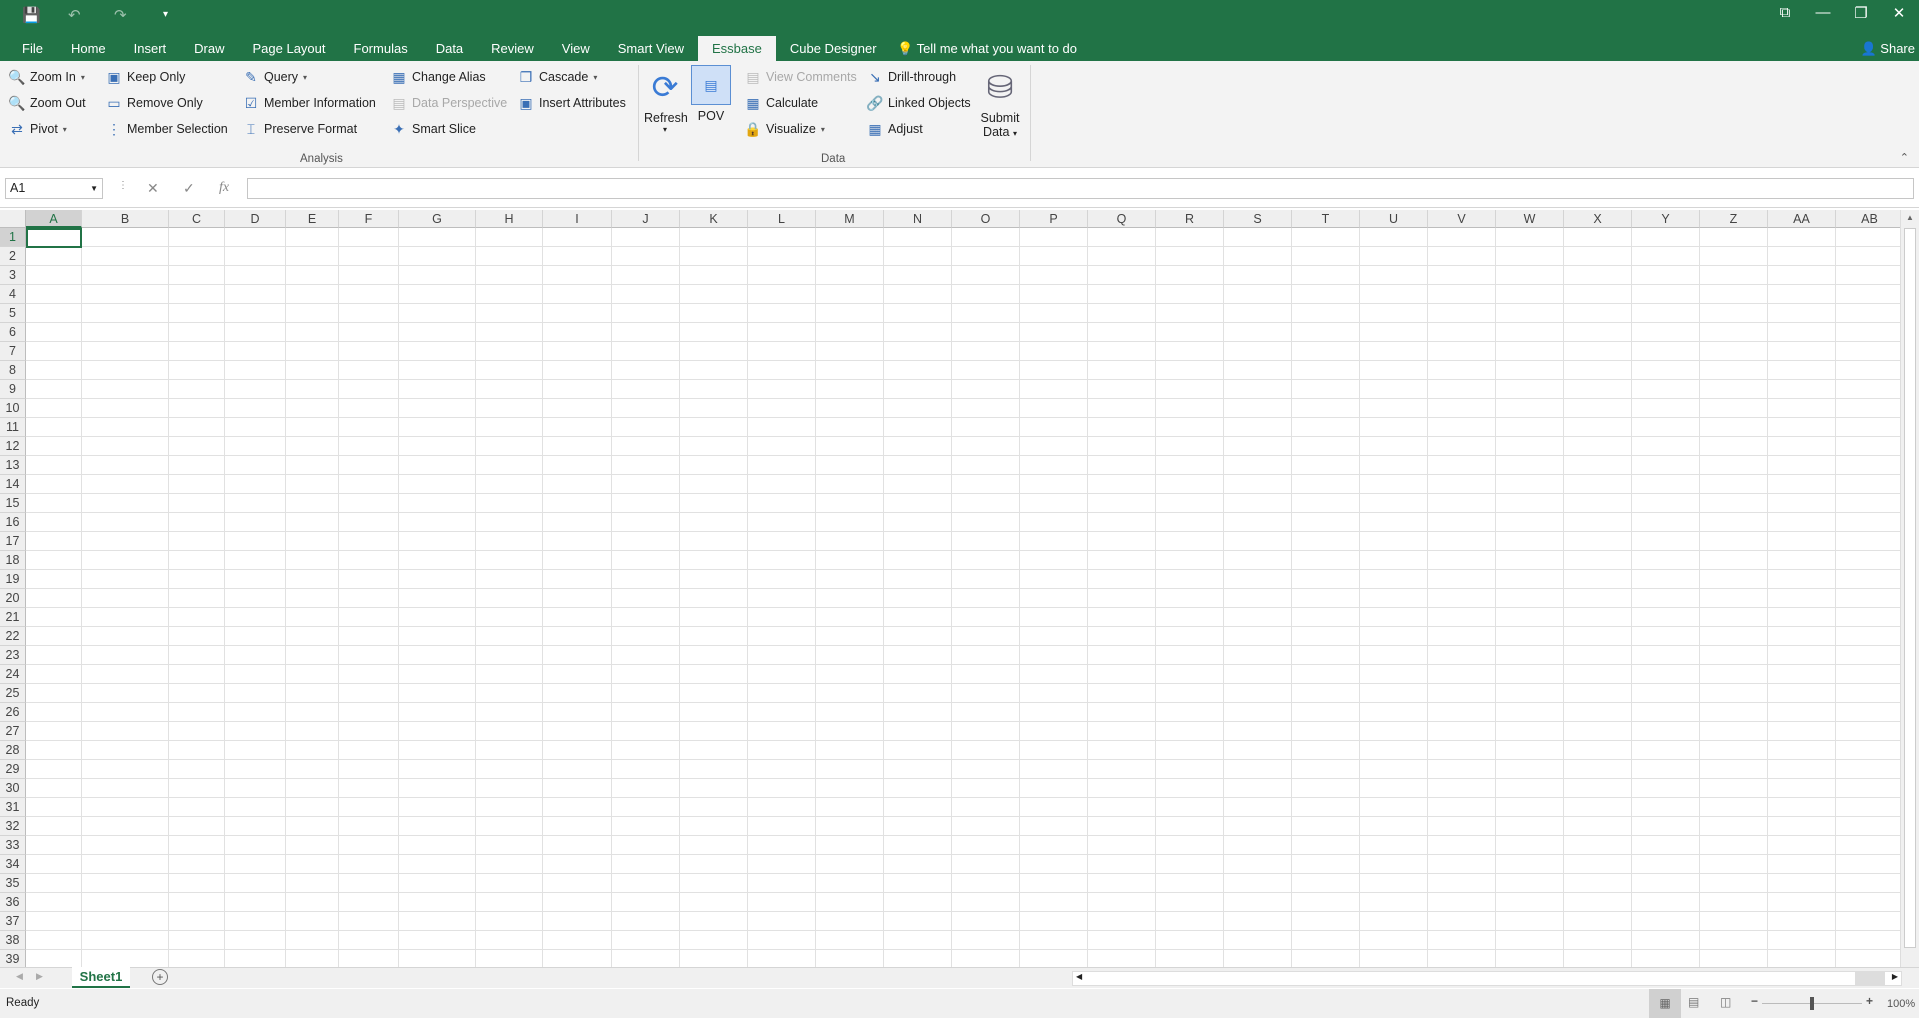 Image resolution: width=1919 pixels, height=1018 pixels. What do you see at coordinates (1258, 219) in the screenshot?
I see `column-header-S: S` at bounding box center [1258, 219].